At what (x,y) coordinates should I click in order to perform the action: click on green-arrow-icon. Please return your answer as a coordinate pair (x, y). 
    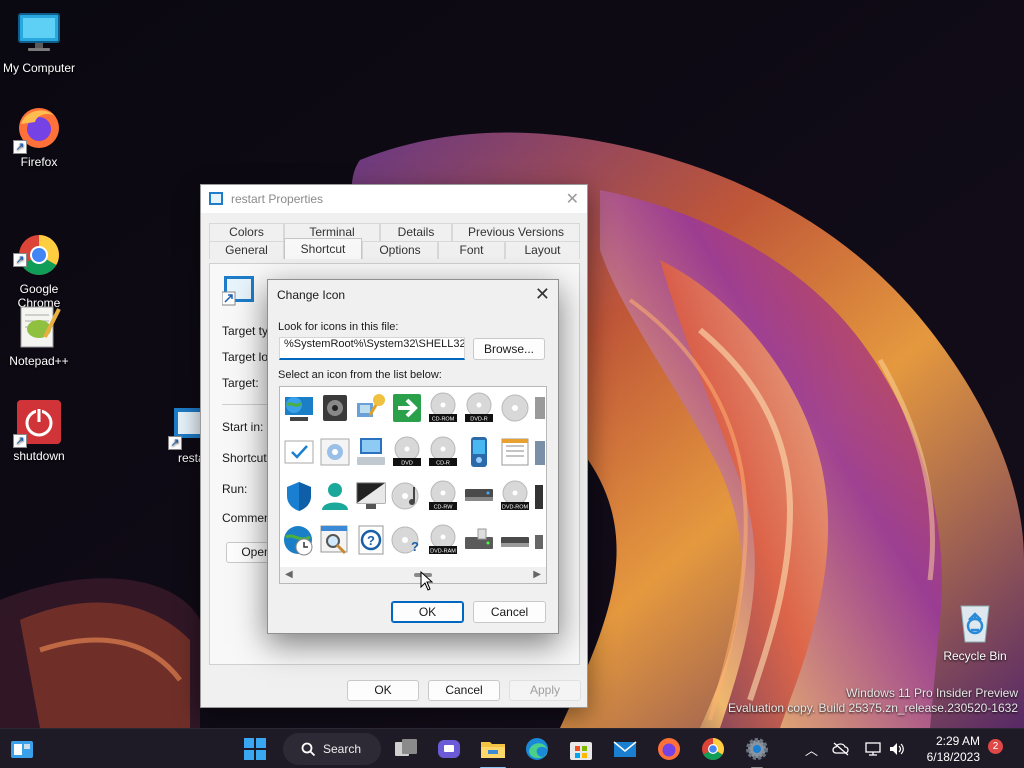
    Looking at the image, I should click on (407, 408).